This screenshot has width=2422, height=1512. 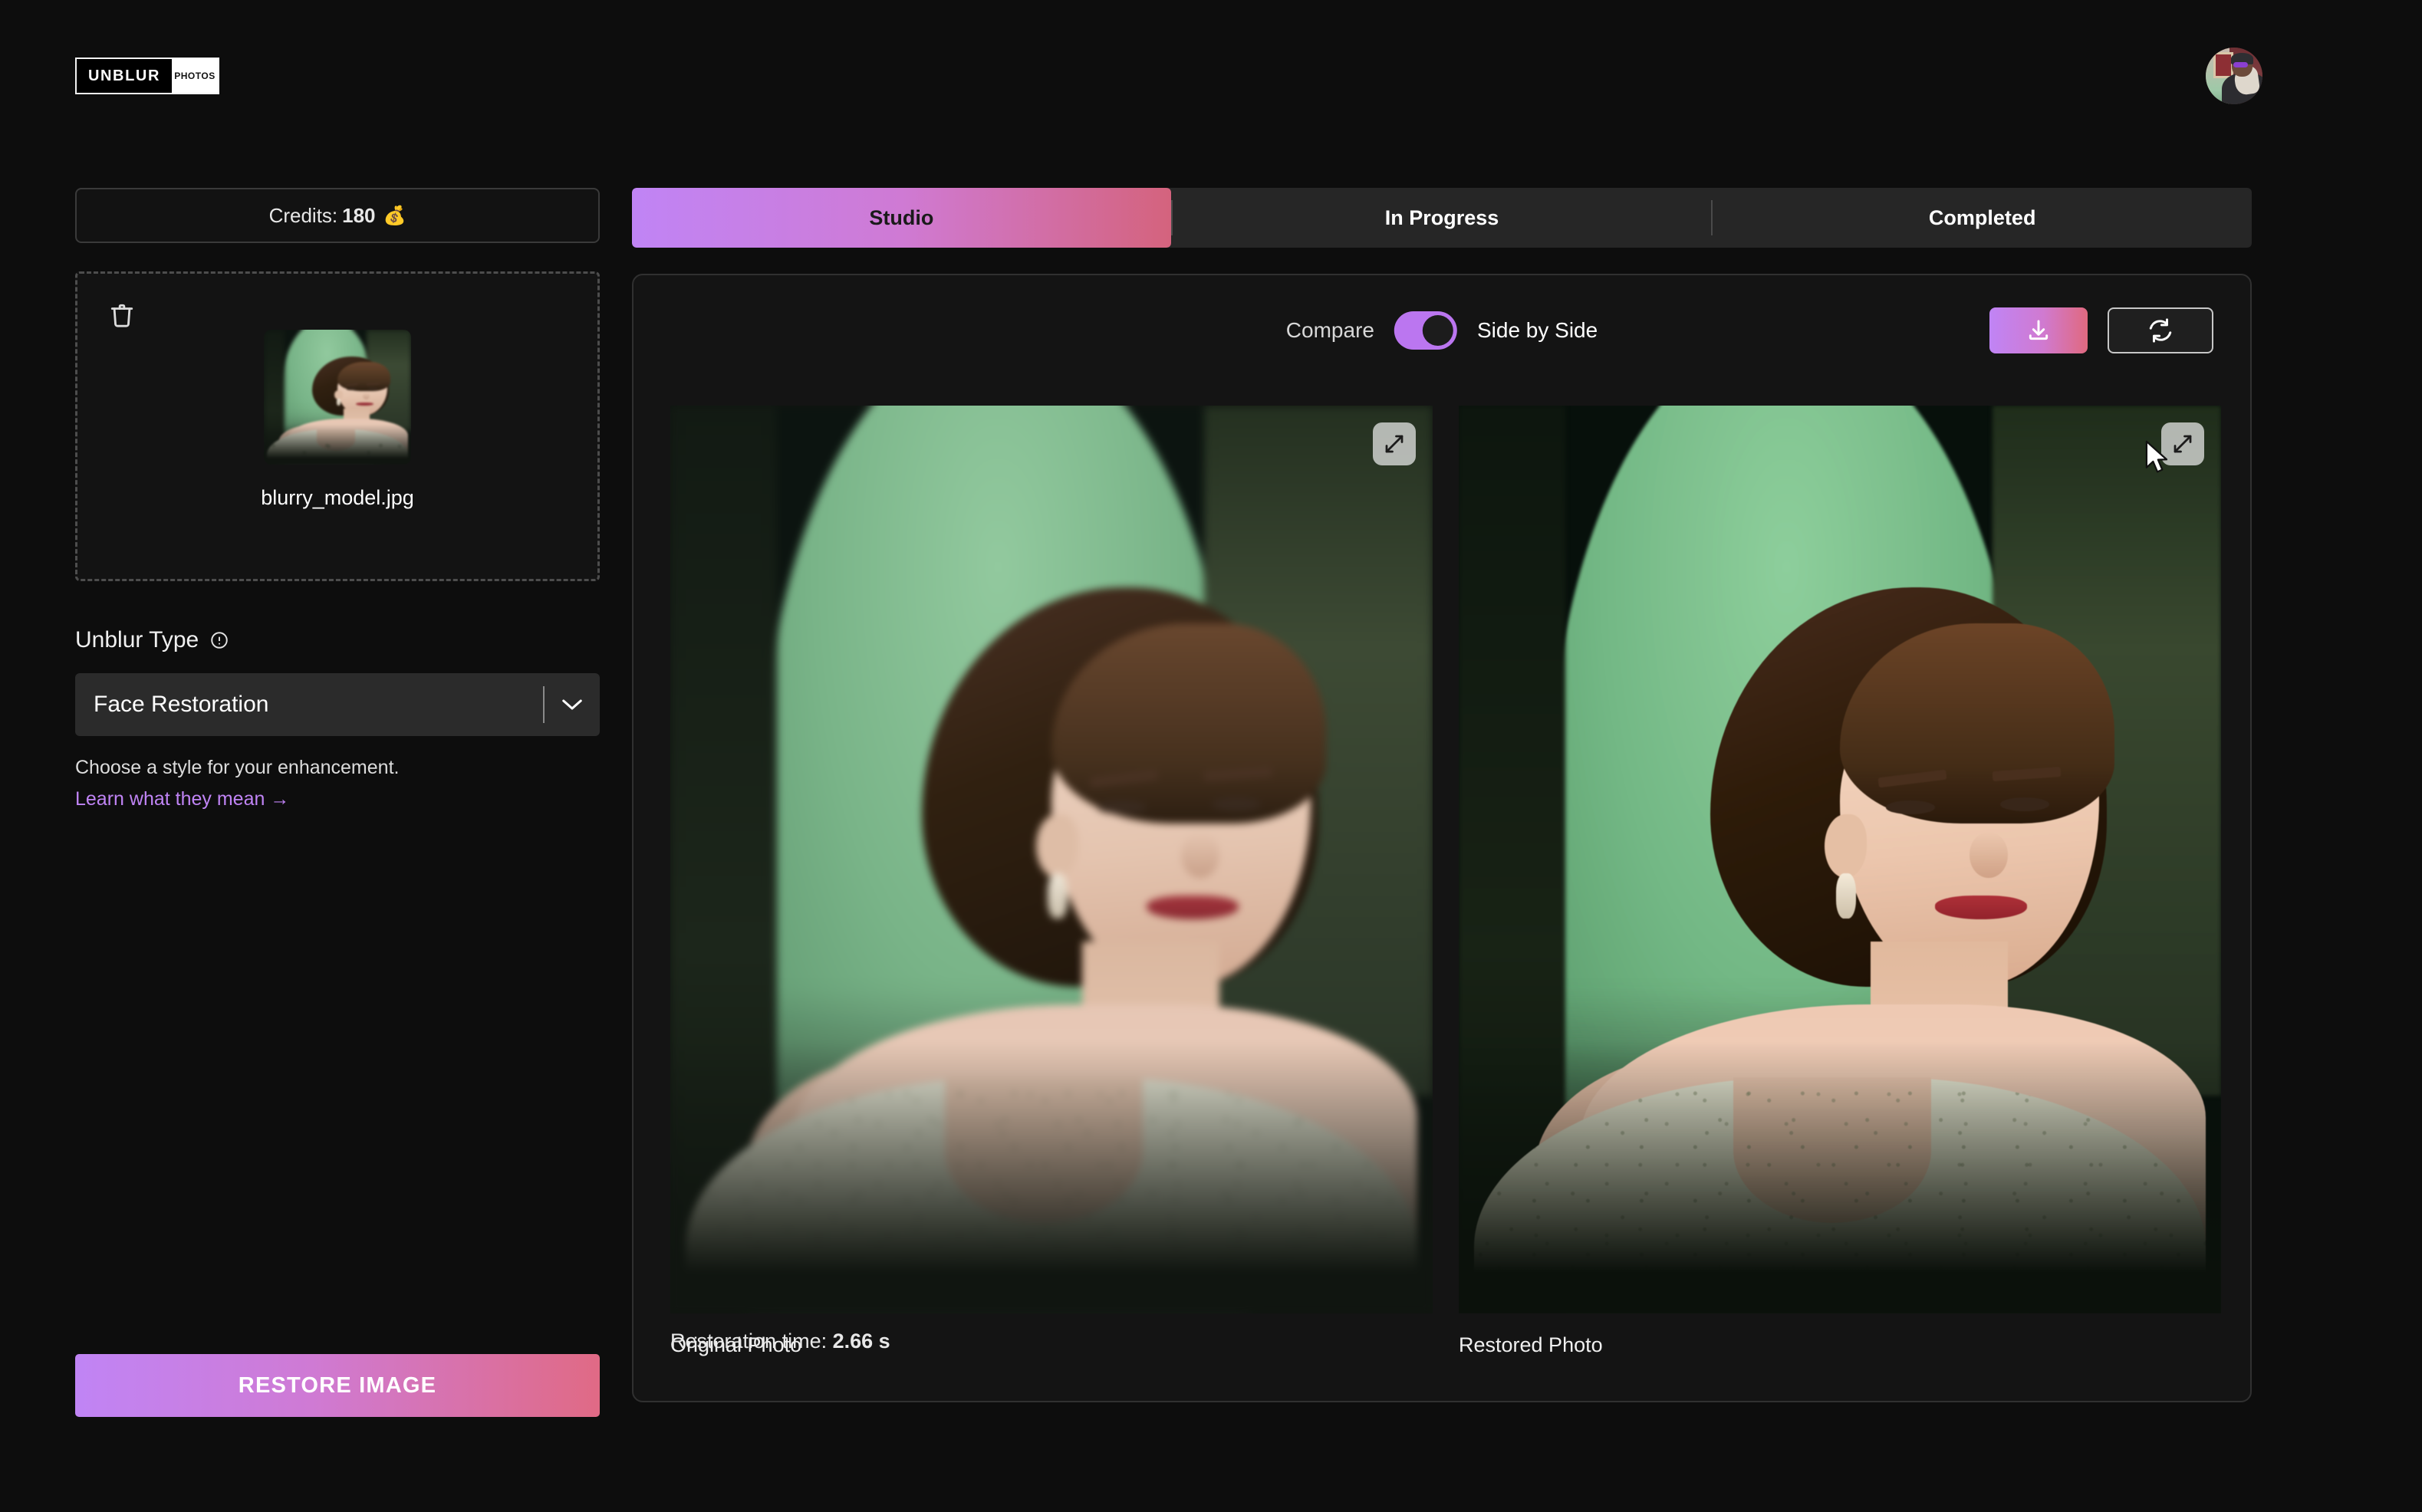 What do you see at coordinates (1211, 78) in the screenshot?
I see `app-header: UNBLUR PHOTOS` at bounding box center [1211, 78].